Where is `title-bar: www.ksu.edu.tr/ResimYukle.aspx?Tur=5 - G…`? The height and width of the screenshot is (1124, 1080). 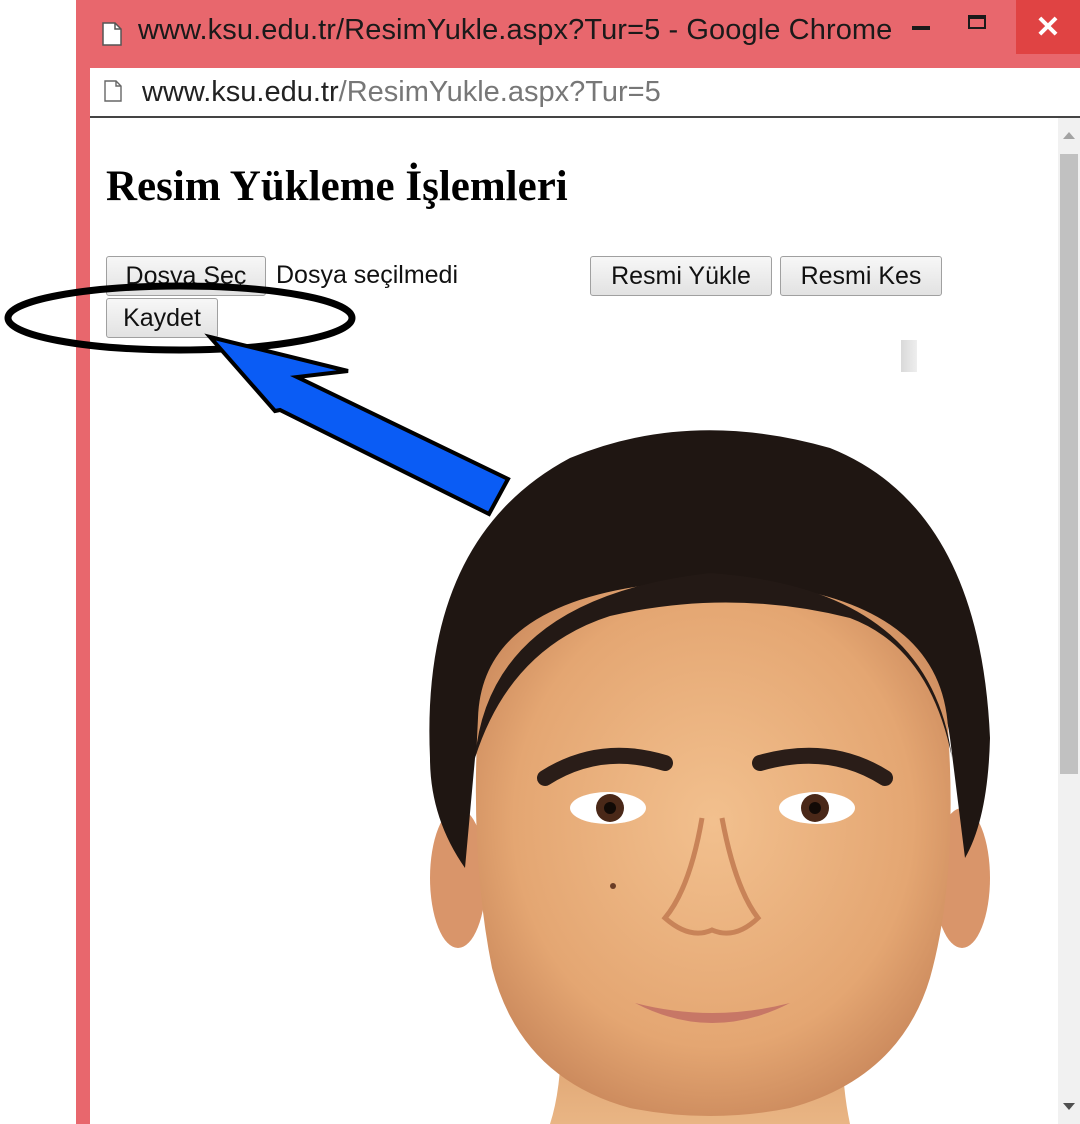
title-bar: www.ksu.edu.tr/ResimYukle.aspx?Tur=5 - G… is located at coordinates (578, 34).